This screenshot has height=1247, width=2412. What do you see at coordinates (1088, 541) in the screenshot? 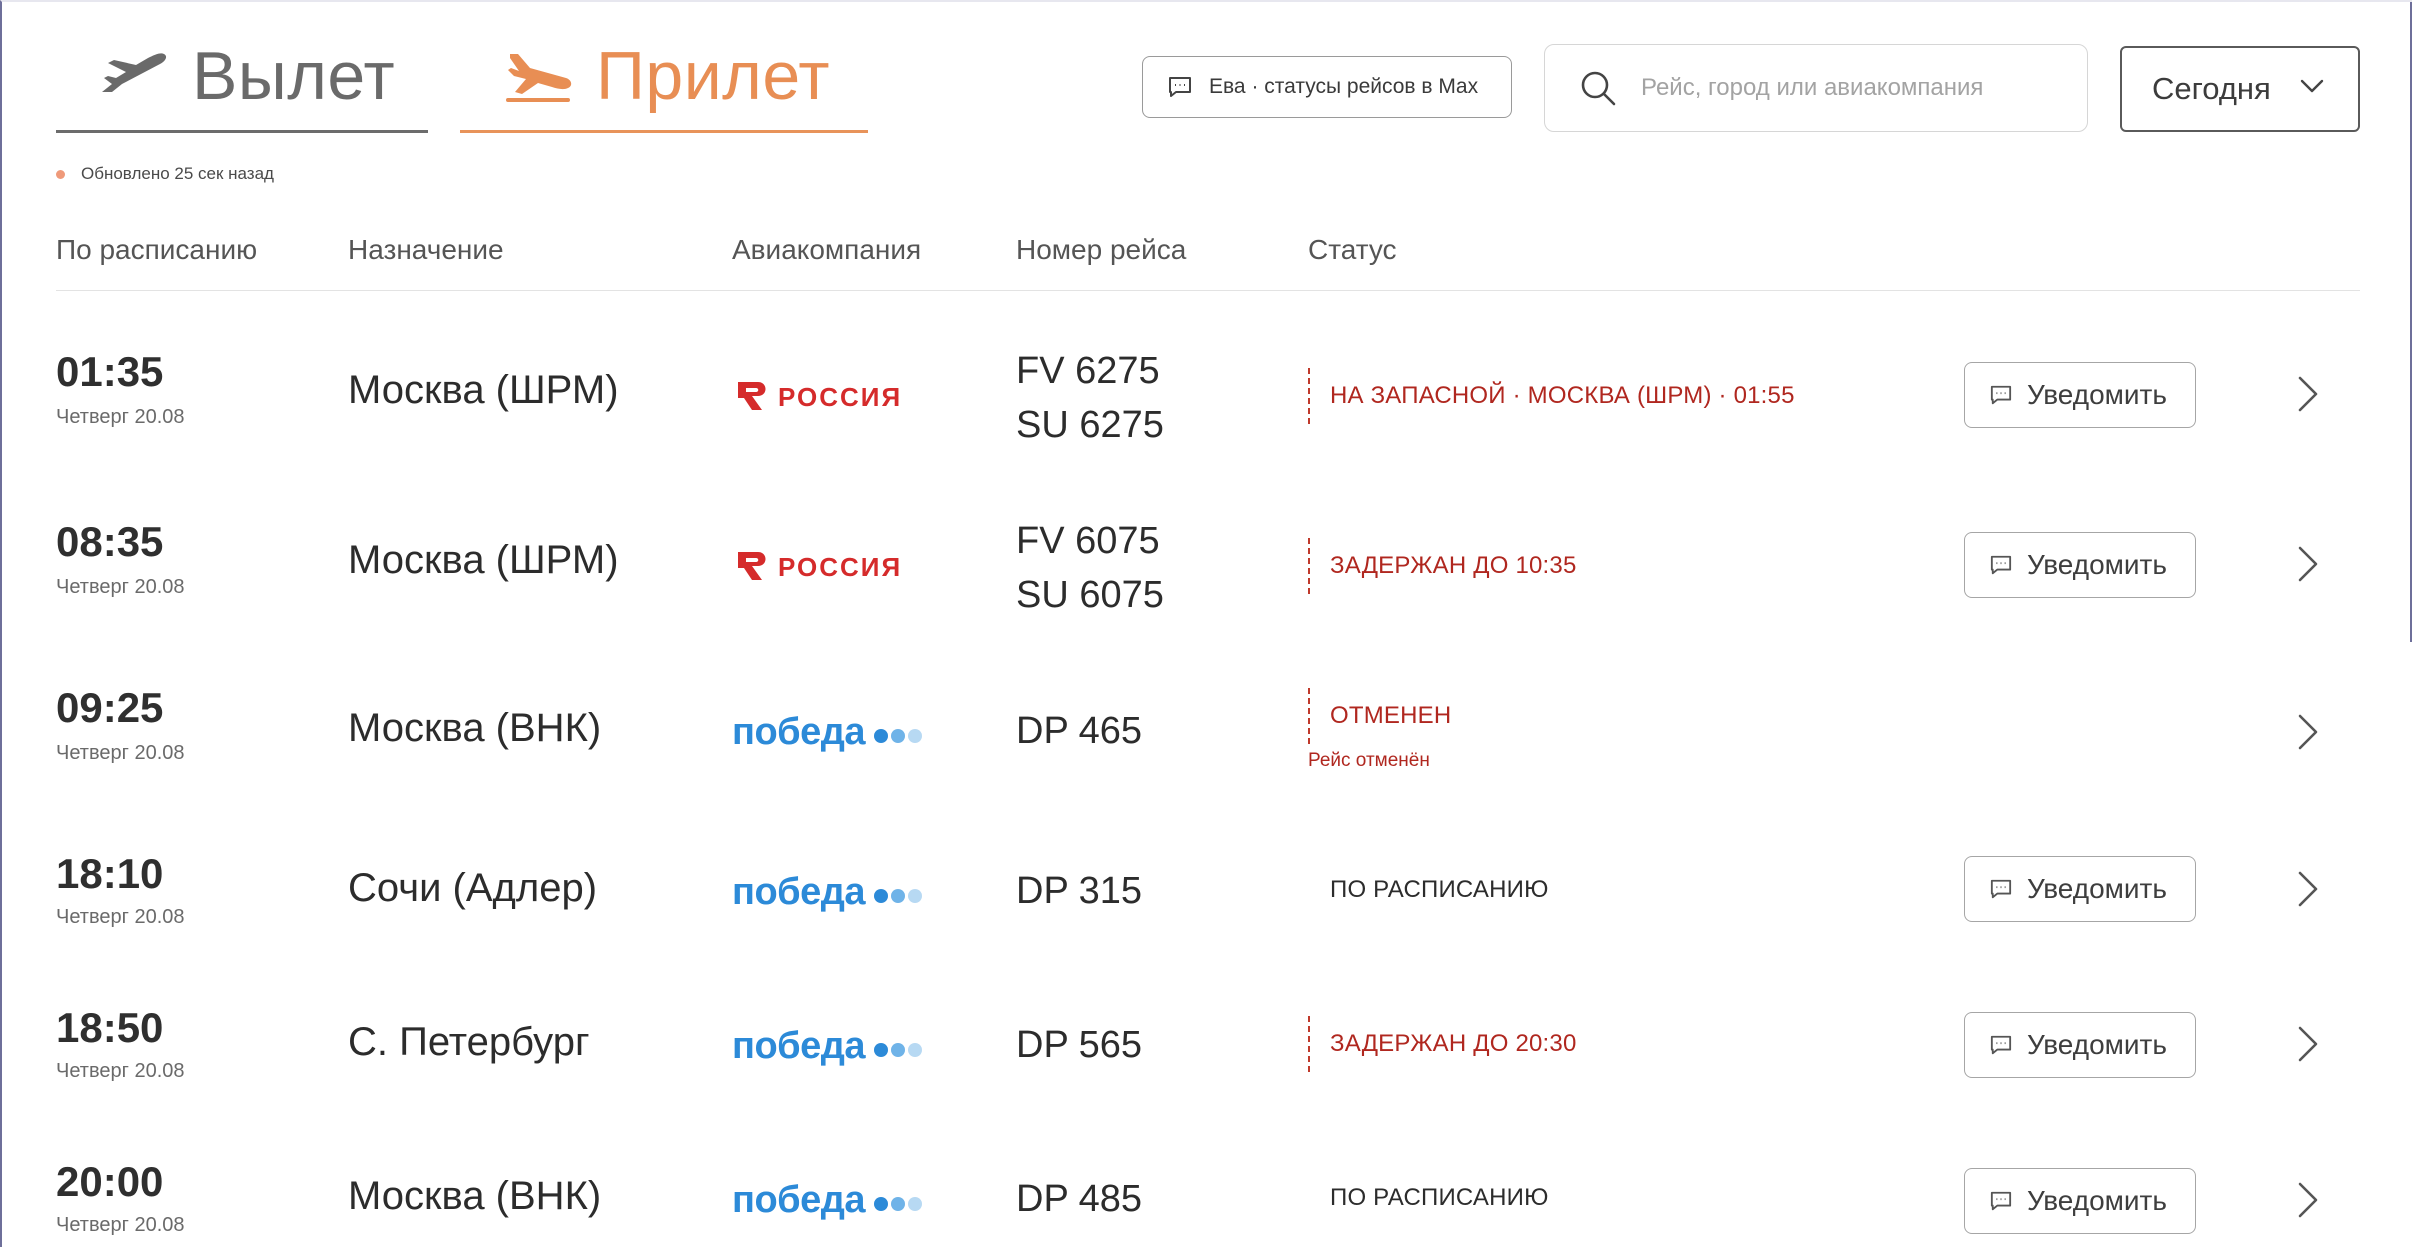
I see `flight-number: FV 6075` at bounding box center [1088, 541].